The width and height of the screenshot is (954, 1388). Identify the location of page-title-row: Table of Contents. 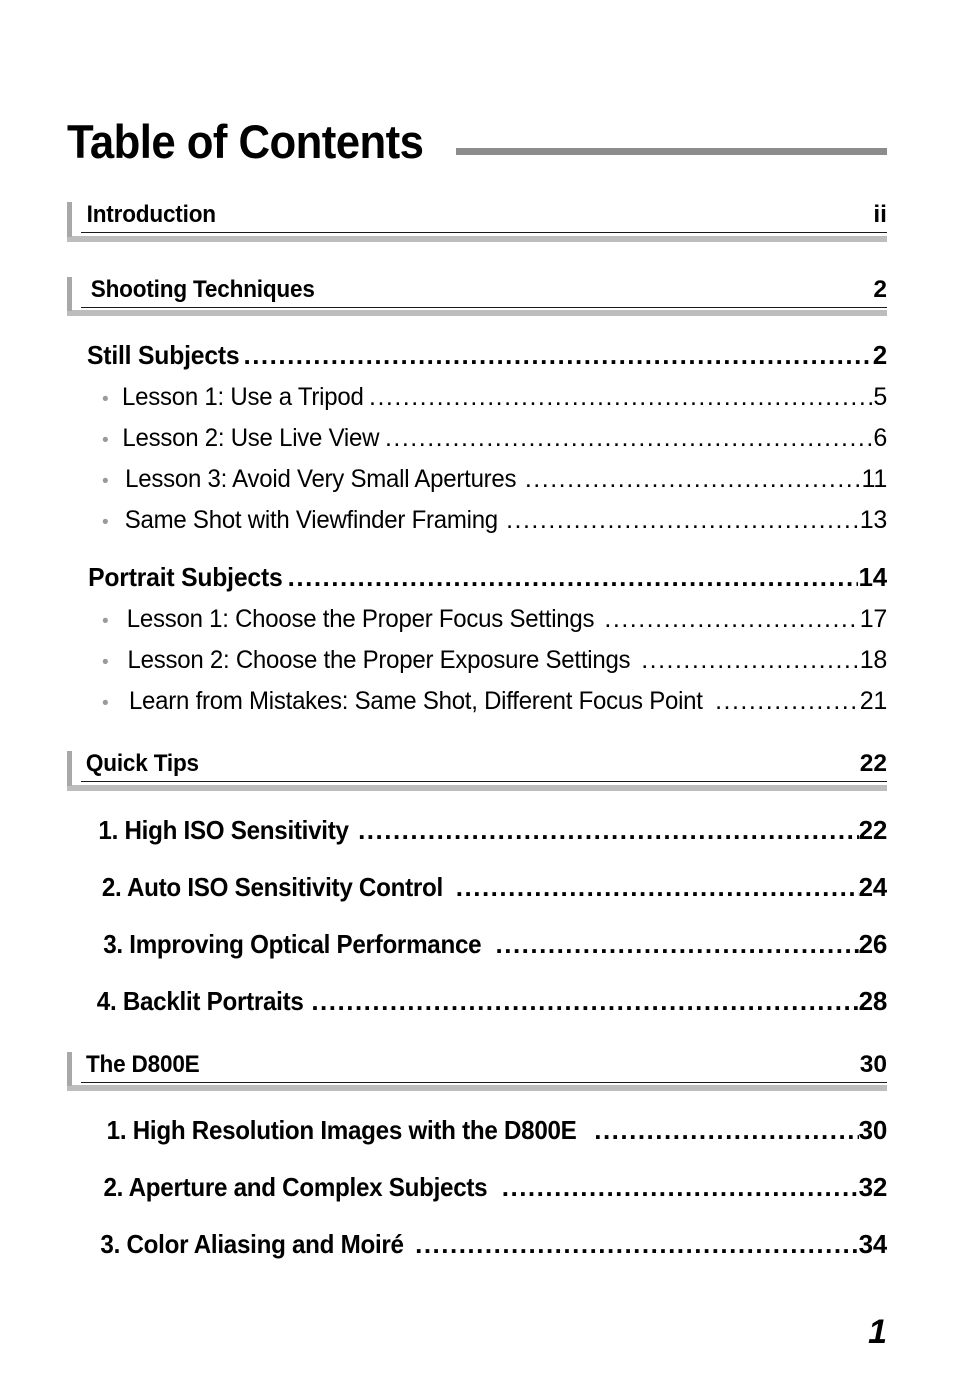
(477, 136).